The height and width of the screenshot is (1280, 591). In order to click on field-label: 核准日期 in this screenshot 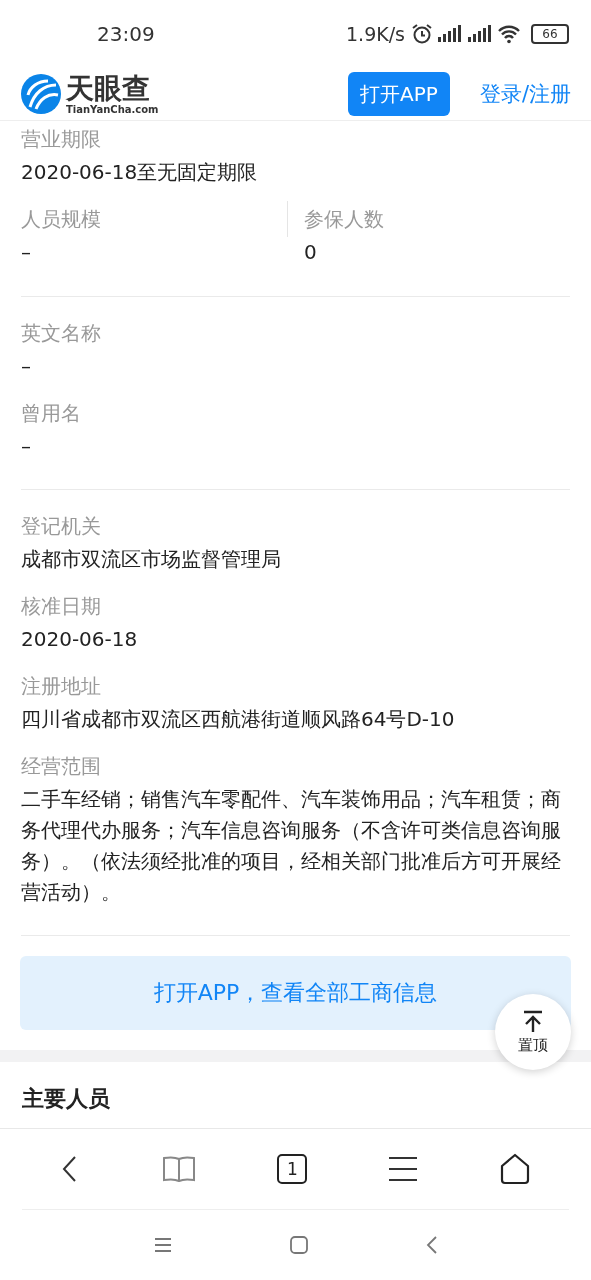, I will do `click(61, 606)`.